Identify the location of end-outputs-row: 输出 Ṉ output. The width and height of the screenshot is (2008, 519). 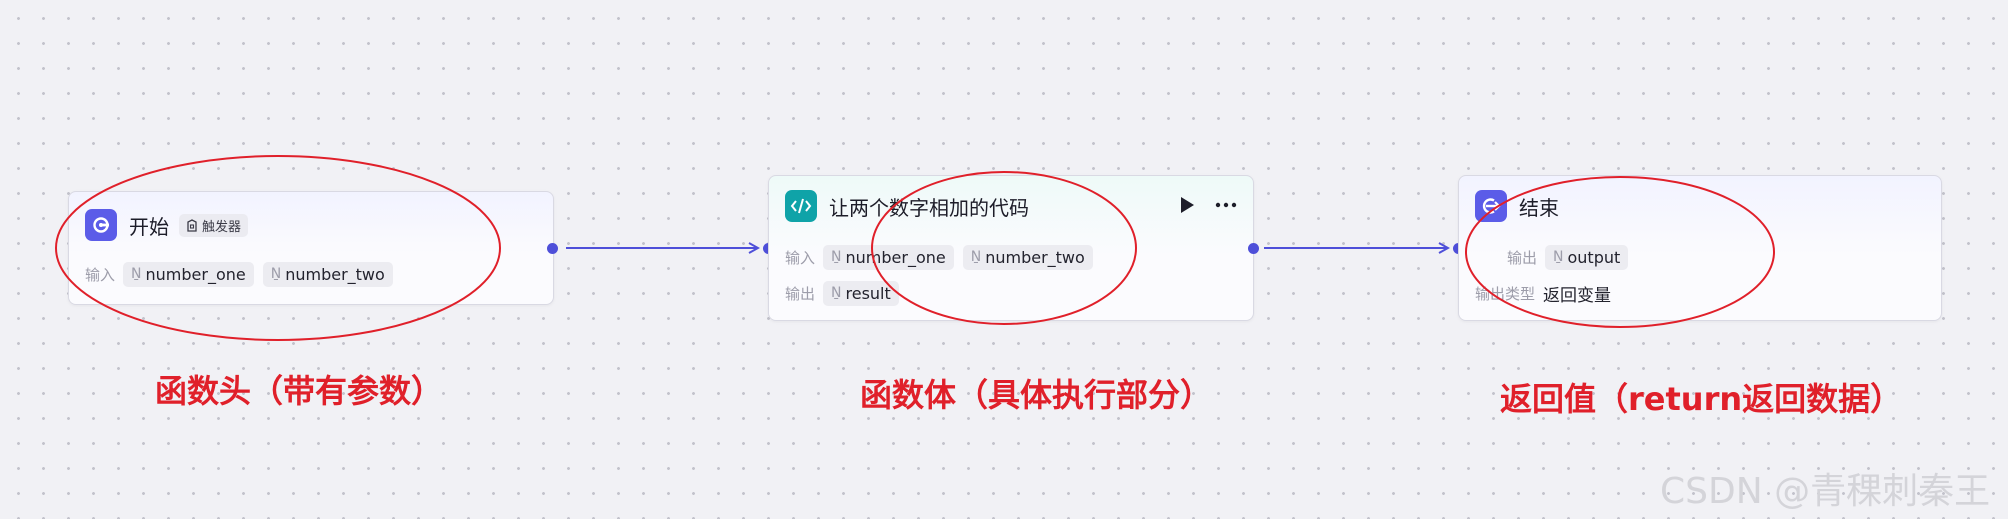
(1572, 257).